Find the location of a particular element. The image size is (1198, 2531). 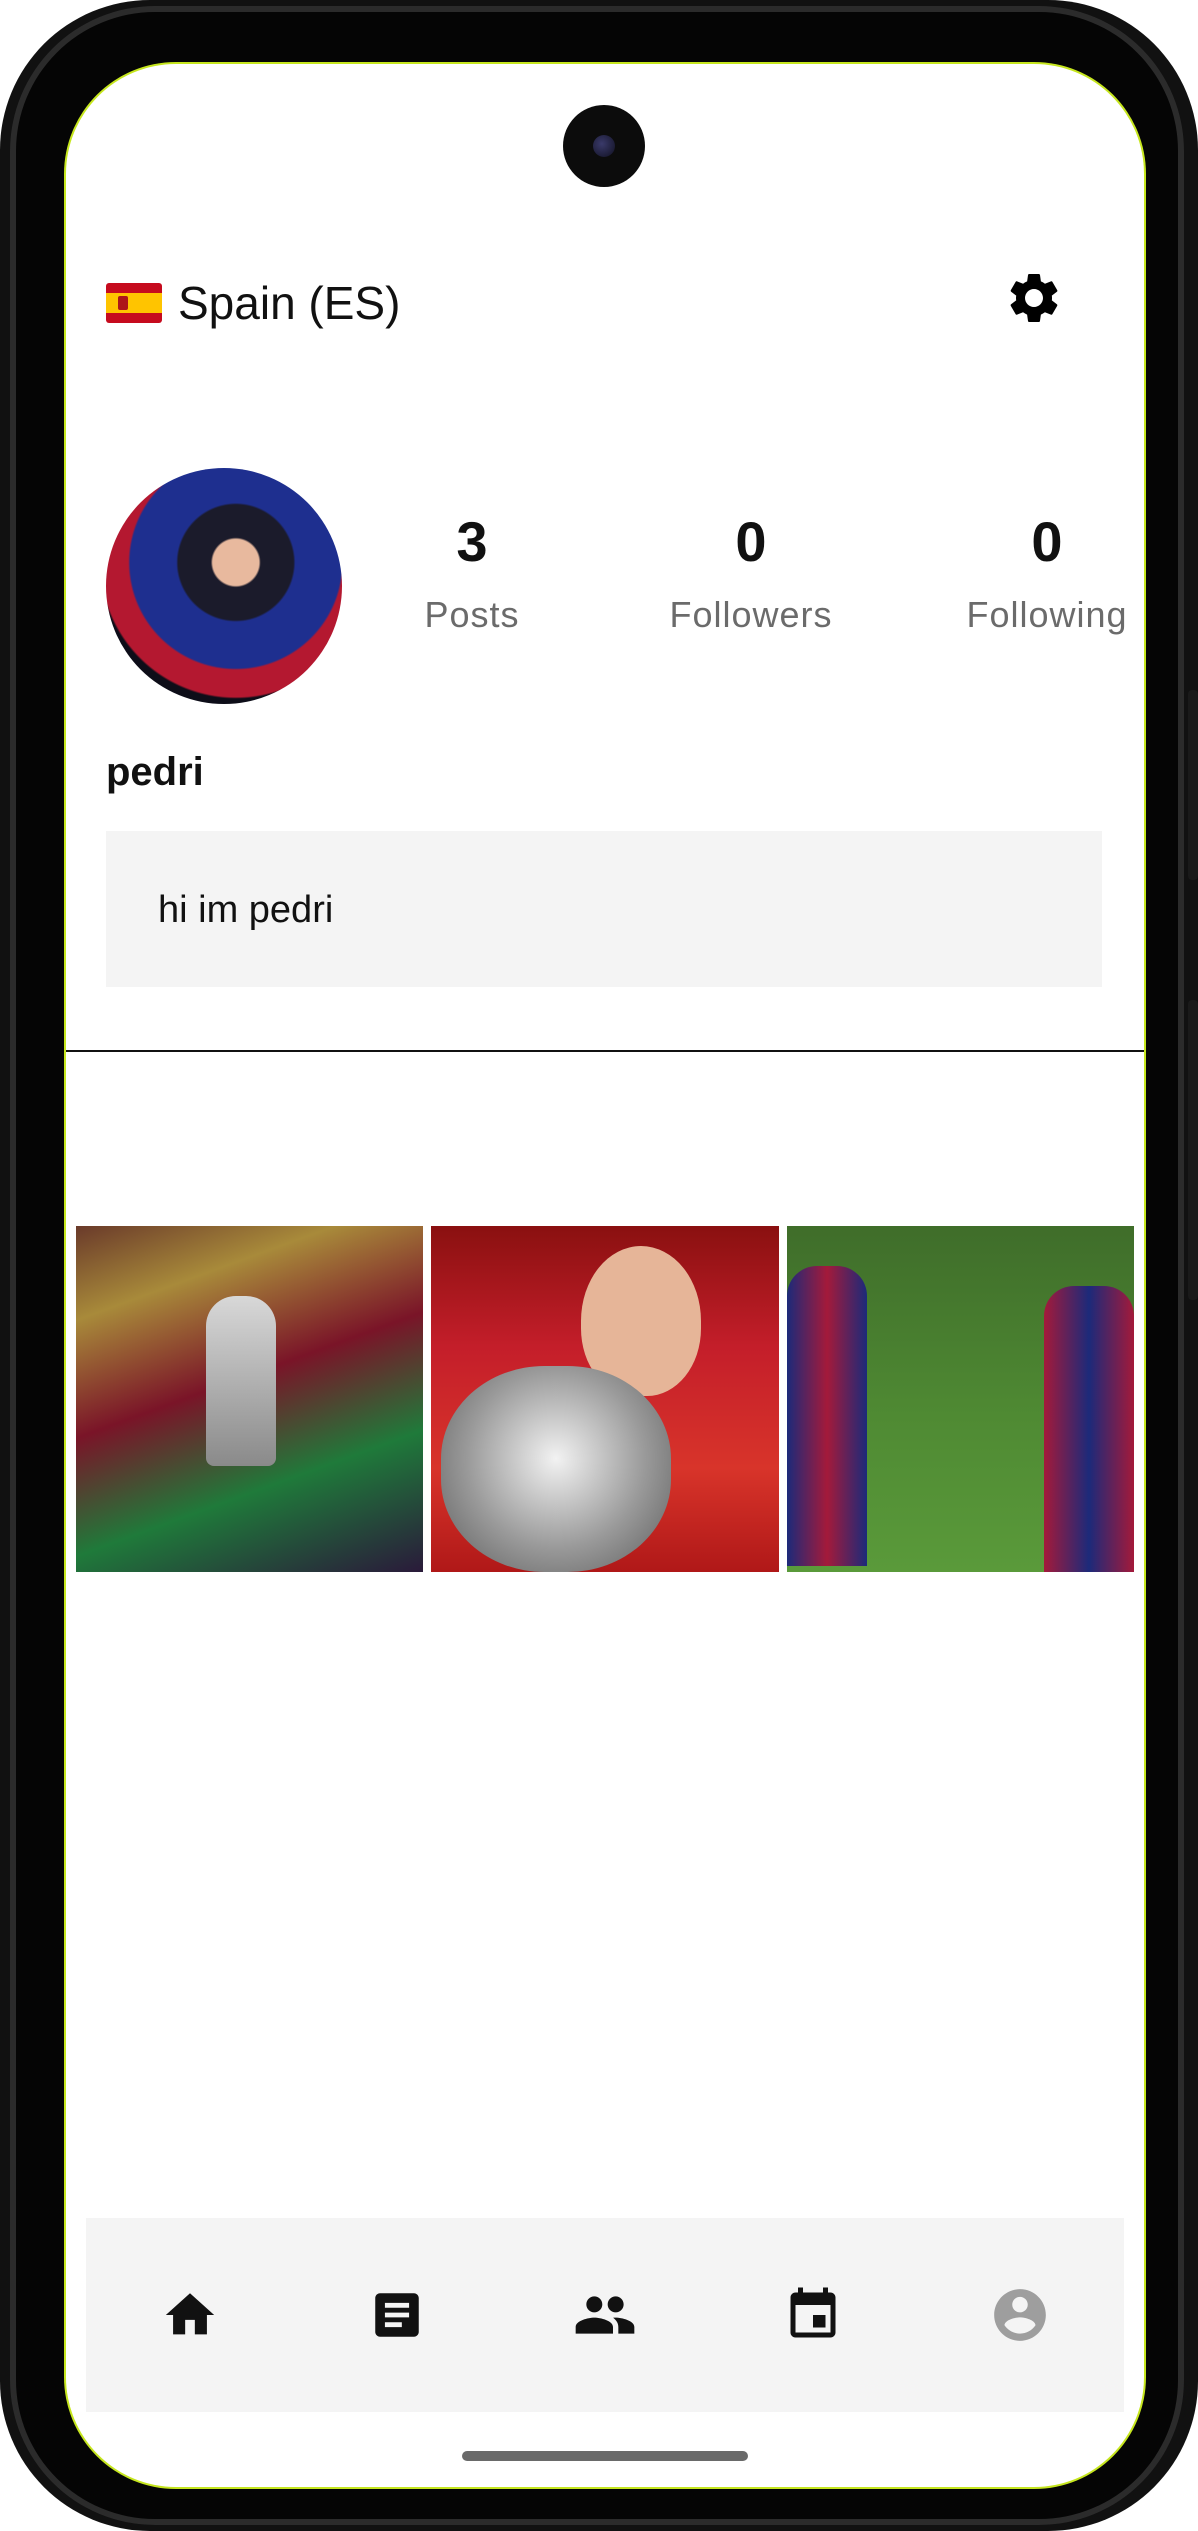

article-icon is located at coordinates (397, 2315).